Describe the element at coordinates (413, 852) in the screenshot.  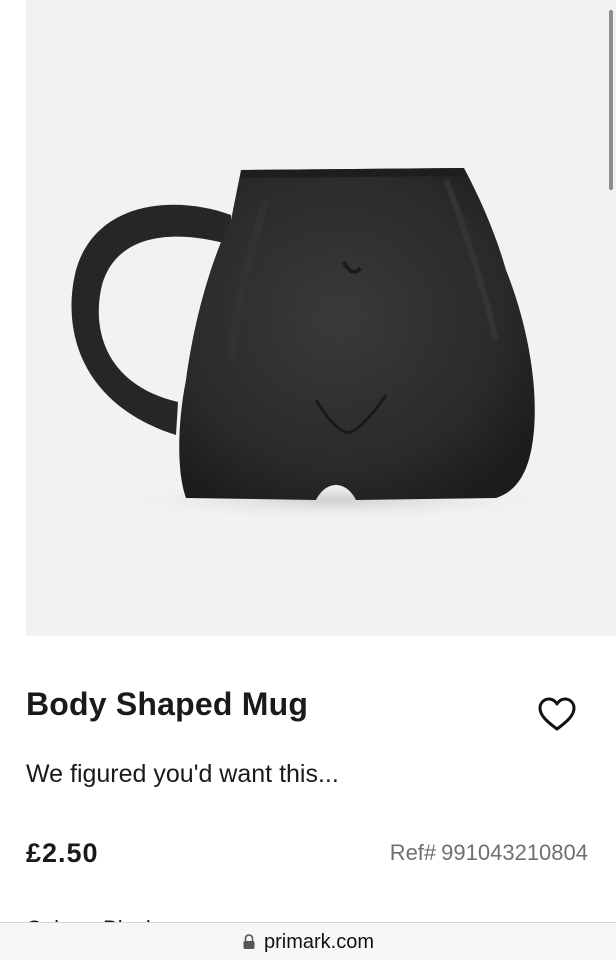
I see `ref-label: Ref#` at that location.